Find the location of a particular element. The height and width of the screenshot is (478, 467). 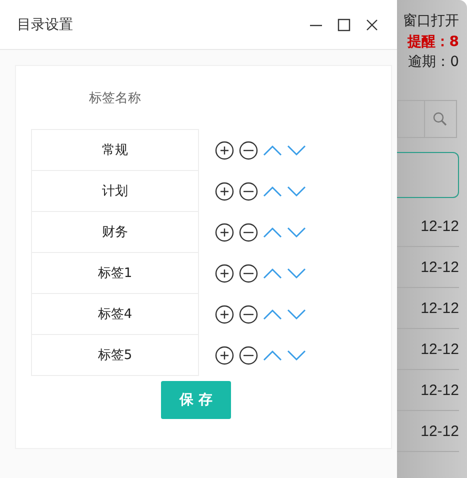

tag-name-cell: 财务 is located at coordinates (115, 232).